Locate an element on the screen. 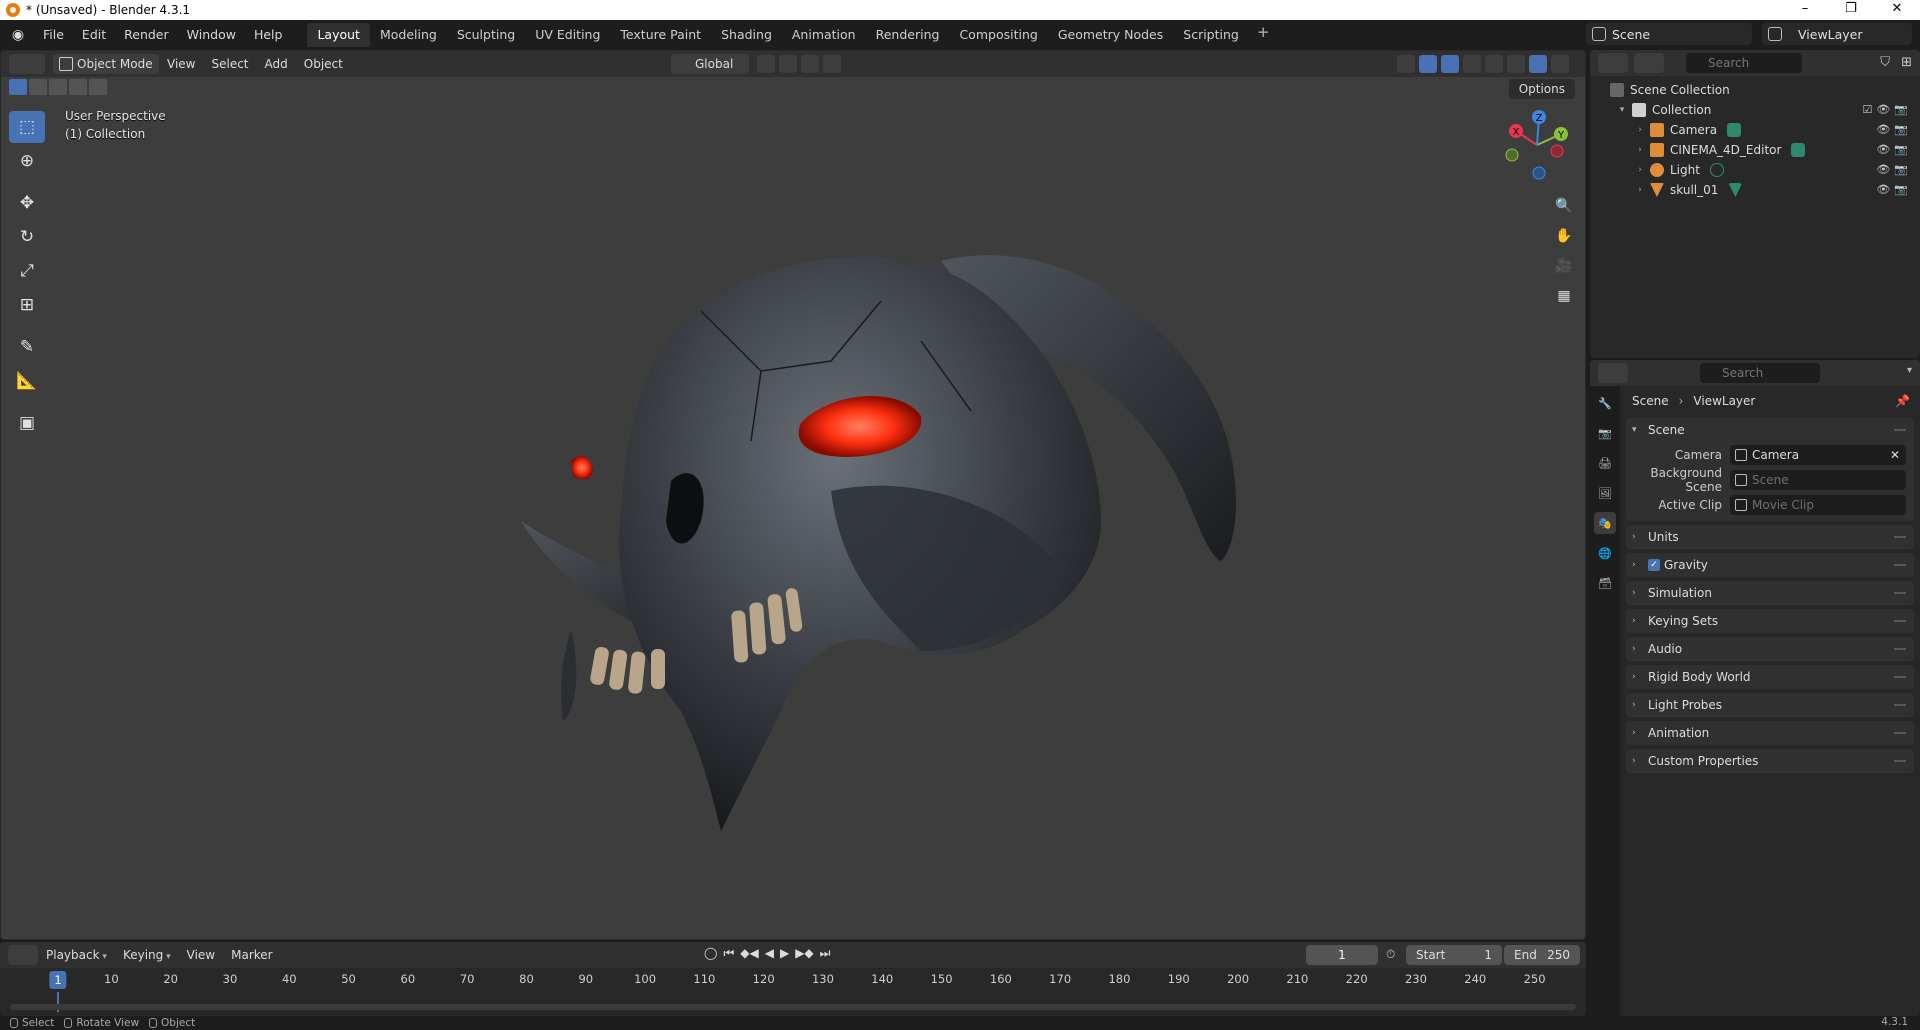 Image resolution: width=1920 pixels, height=1030 pixels. camera-data-icon is located at coordinates (1798, 150).